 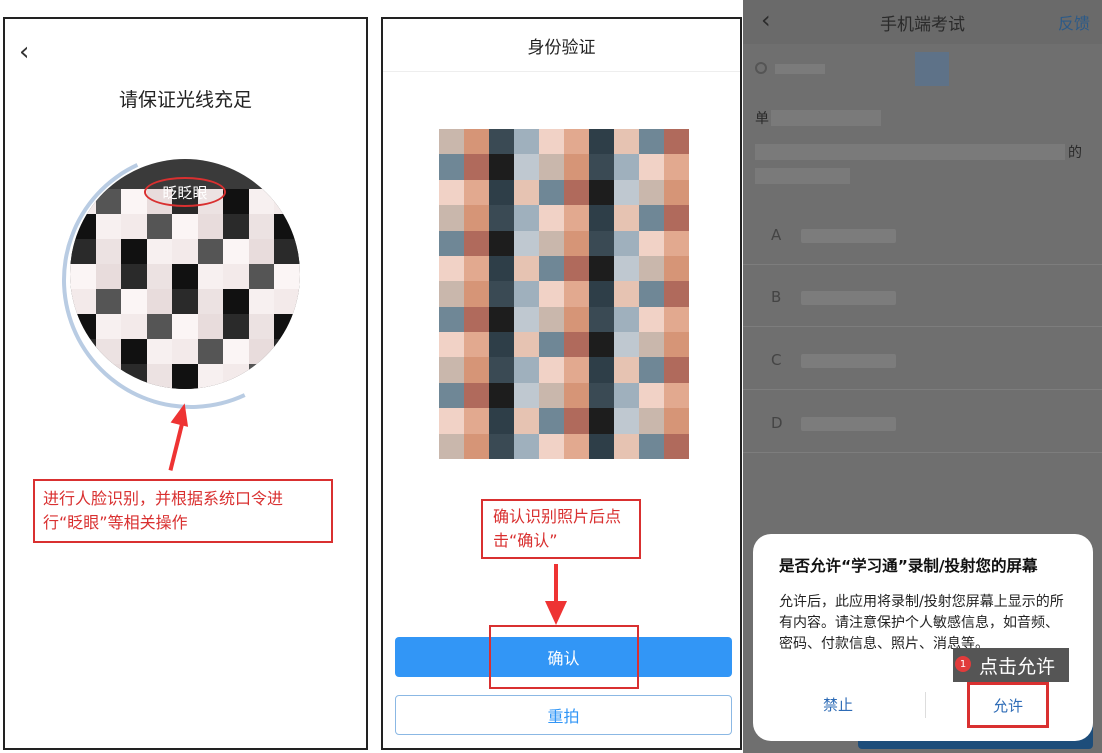 What do you see at coordinates (852, 69) in the screenshot?
I see `timer-row` at bounding box center [852, 69].